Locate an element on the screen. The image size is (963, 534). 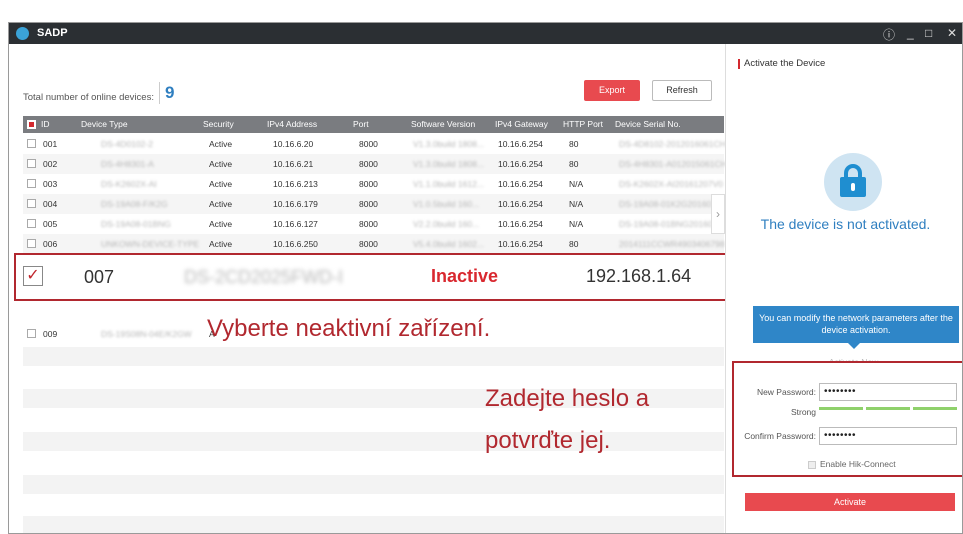
cell-ip: 10.16.6.127 is located at coordinates (295, 224).